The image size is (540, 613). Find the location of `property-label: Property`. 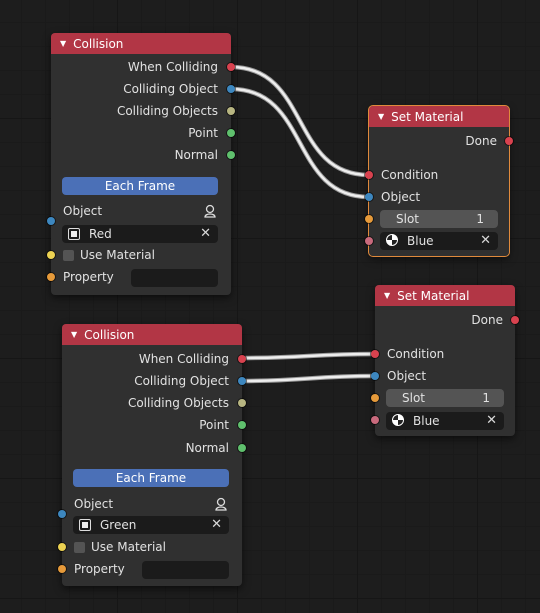

property-label: Property is located at coordinates (88, 277).